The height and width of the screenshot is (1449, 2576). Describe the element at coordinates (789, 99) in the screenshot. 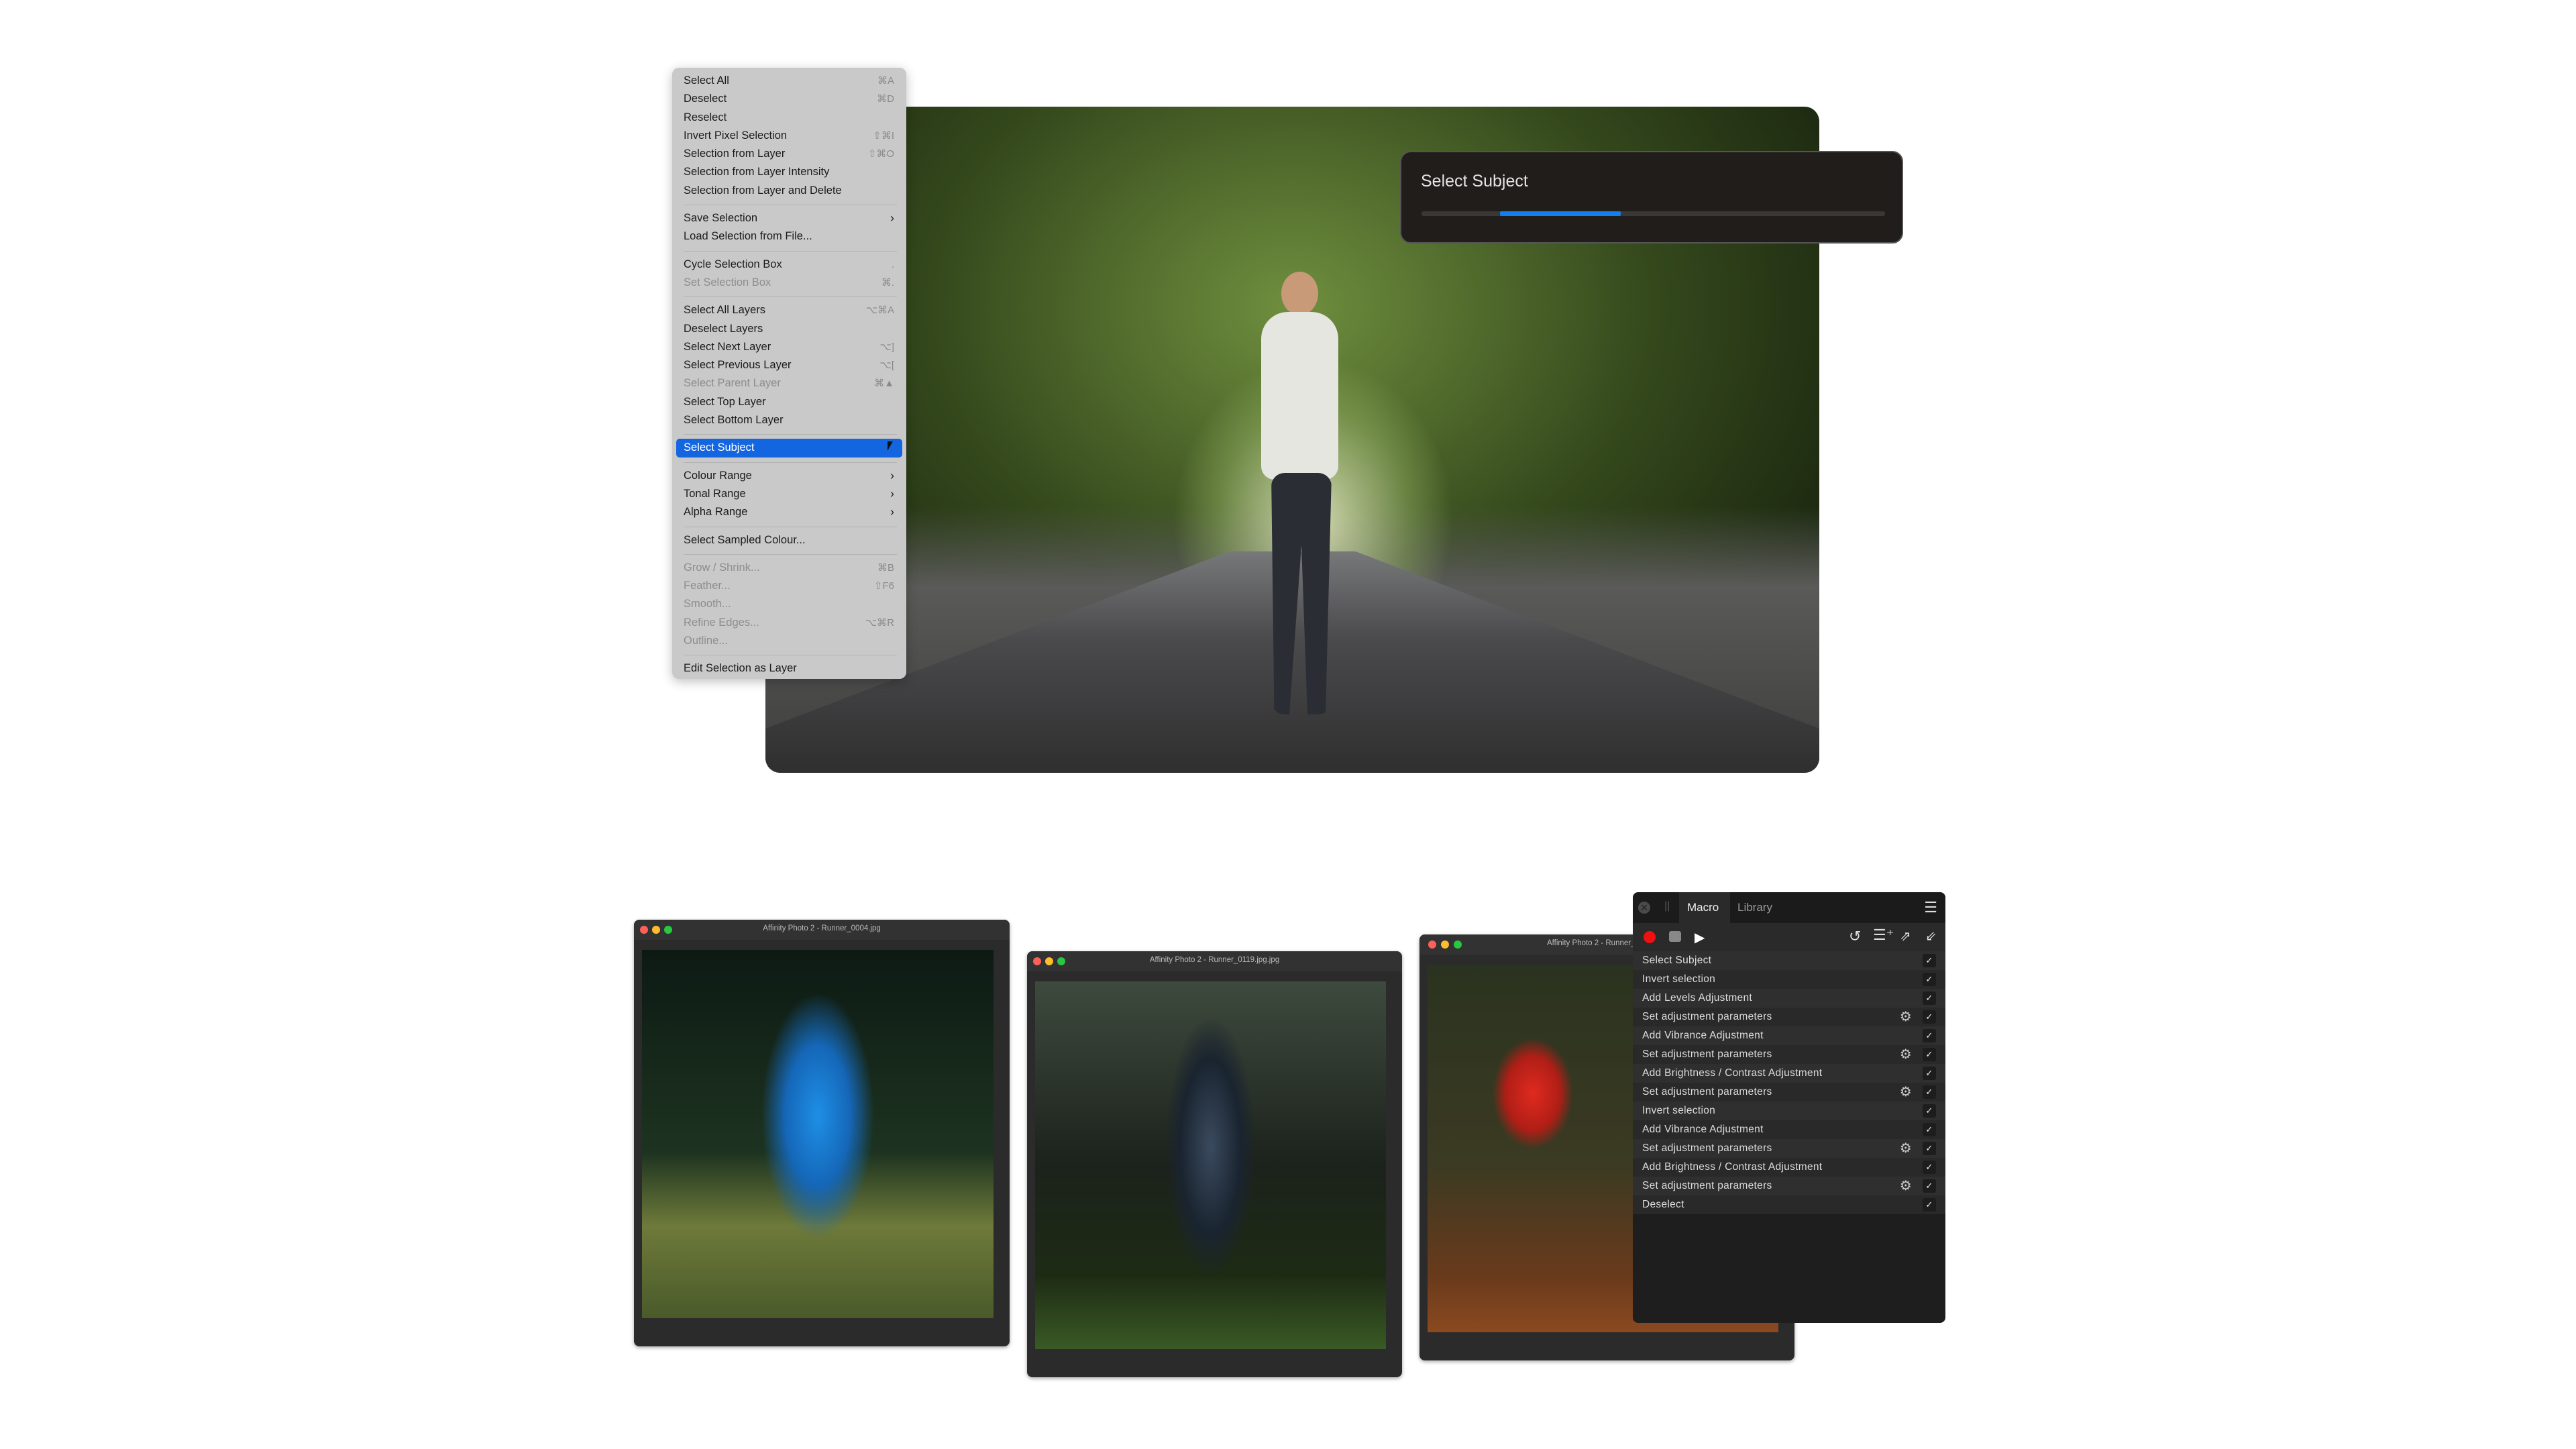

I see `menu-item-deselect: Deselect ⌘D` at that location.